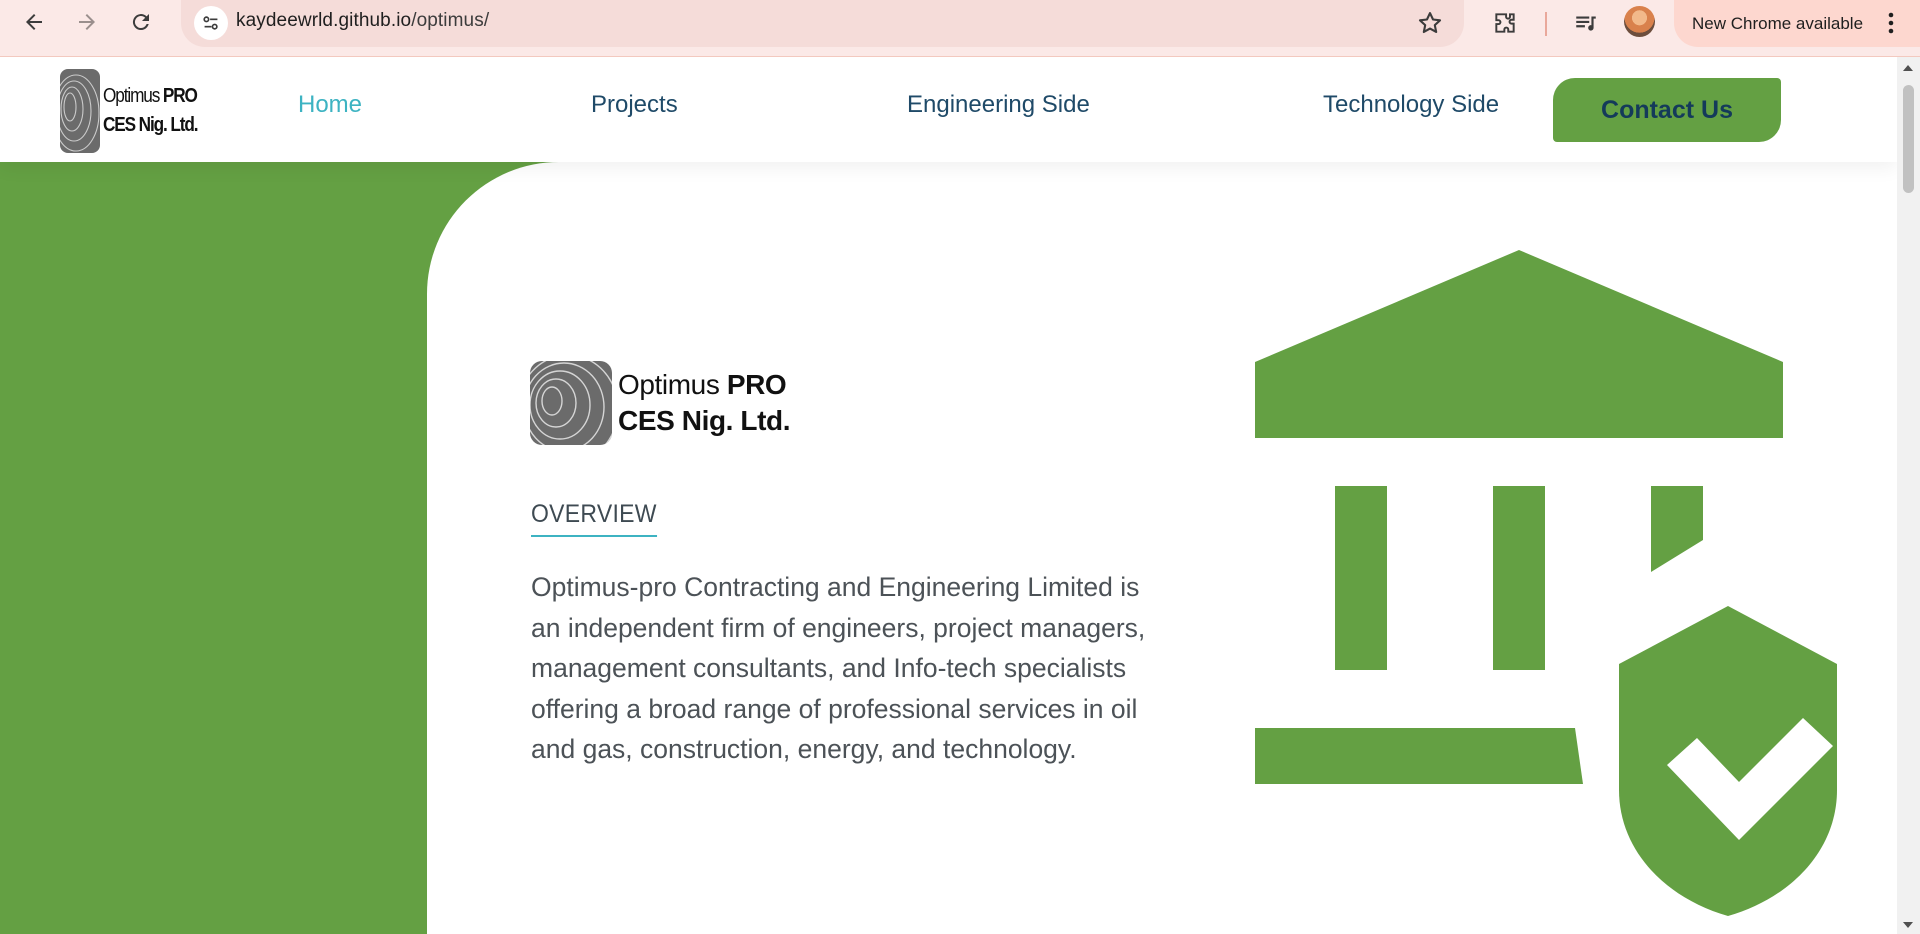  What do you see at coordinates (180, 96) in the screenshot?
I see `logo-line1-bold: PRO` at bounding box center [180, 96].